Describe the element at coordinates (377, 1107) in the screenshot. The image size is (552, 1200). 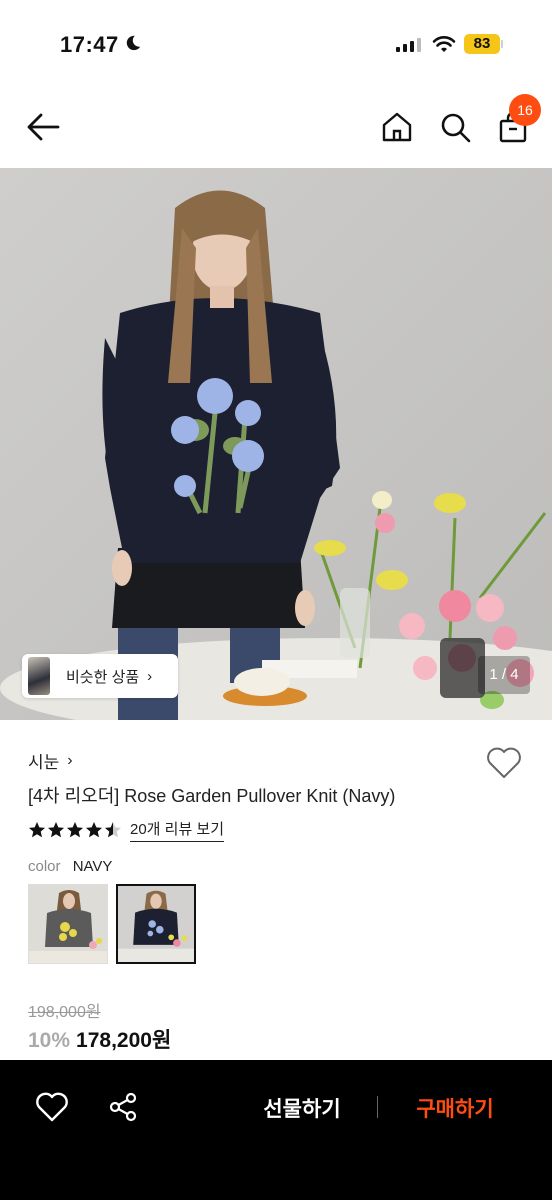
I see `divider` at that location.